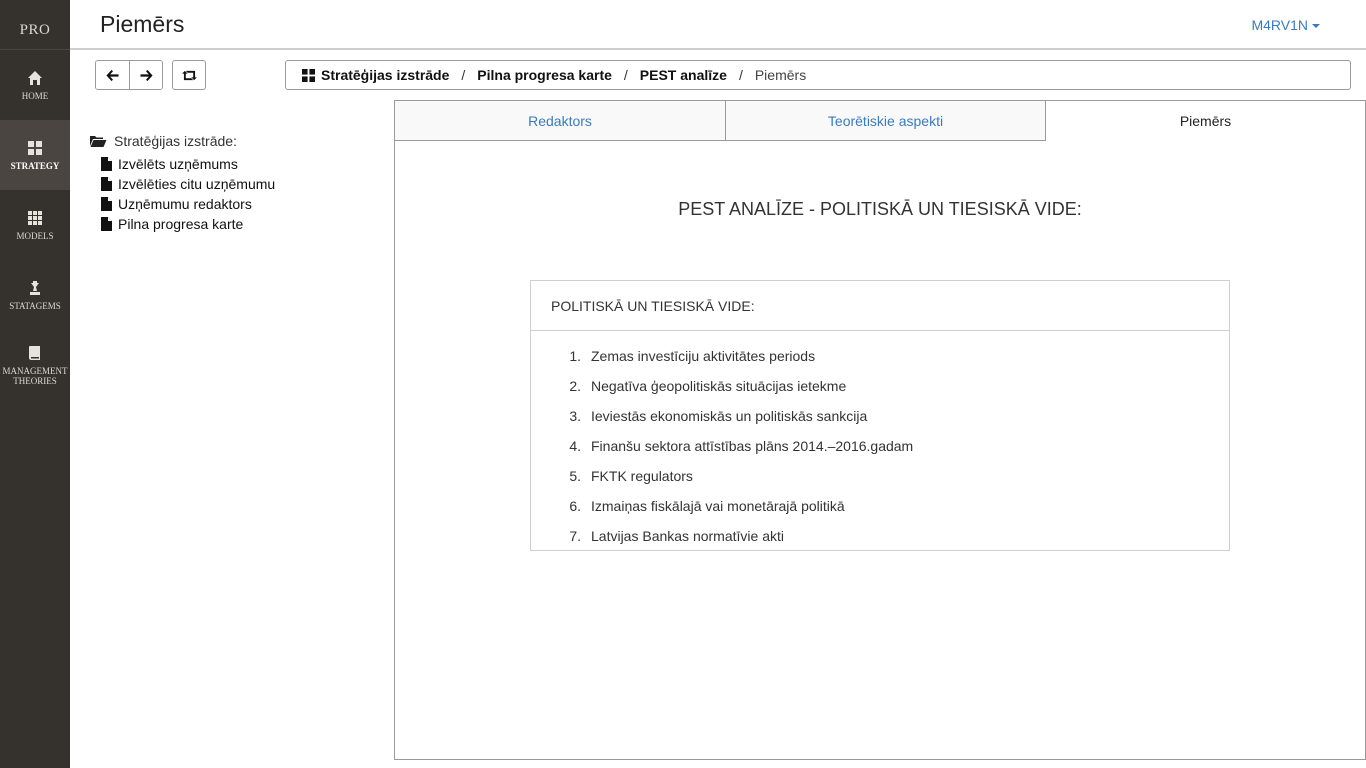 This screenshot has height=768, width=1366. Describe the element at coordinates (35, 95) in the screenshot. I see `rail-item-label: HOME` at that location.